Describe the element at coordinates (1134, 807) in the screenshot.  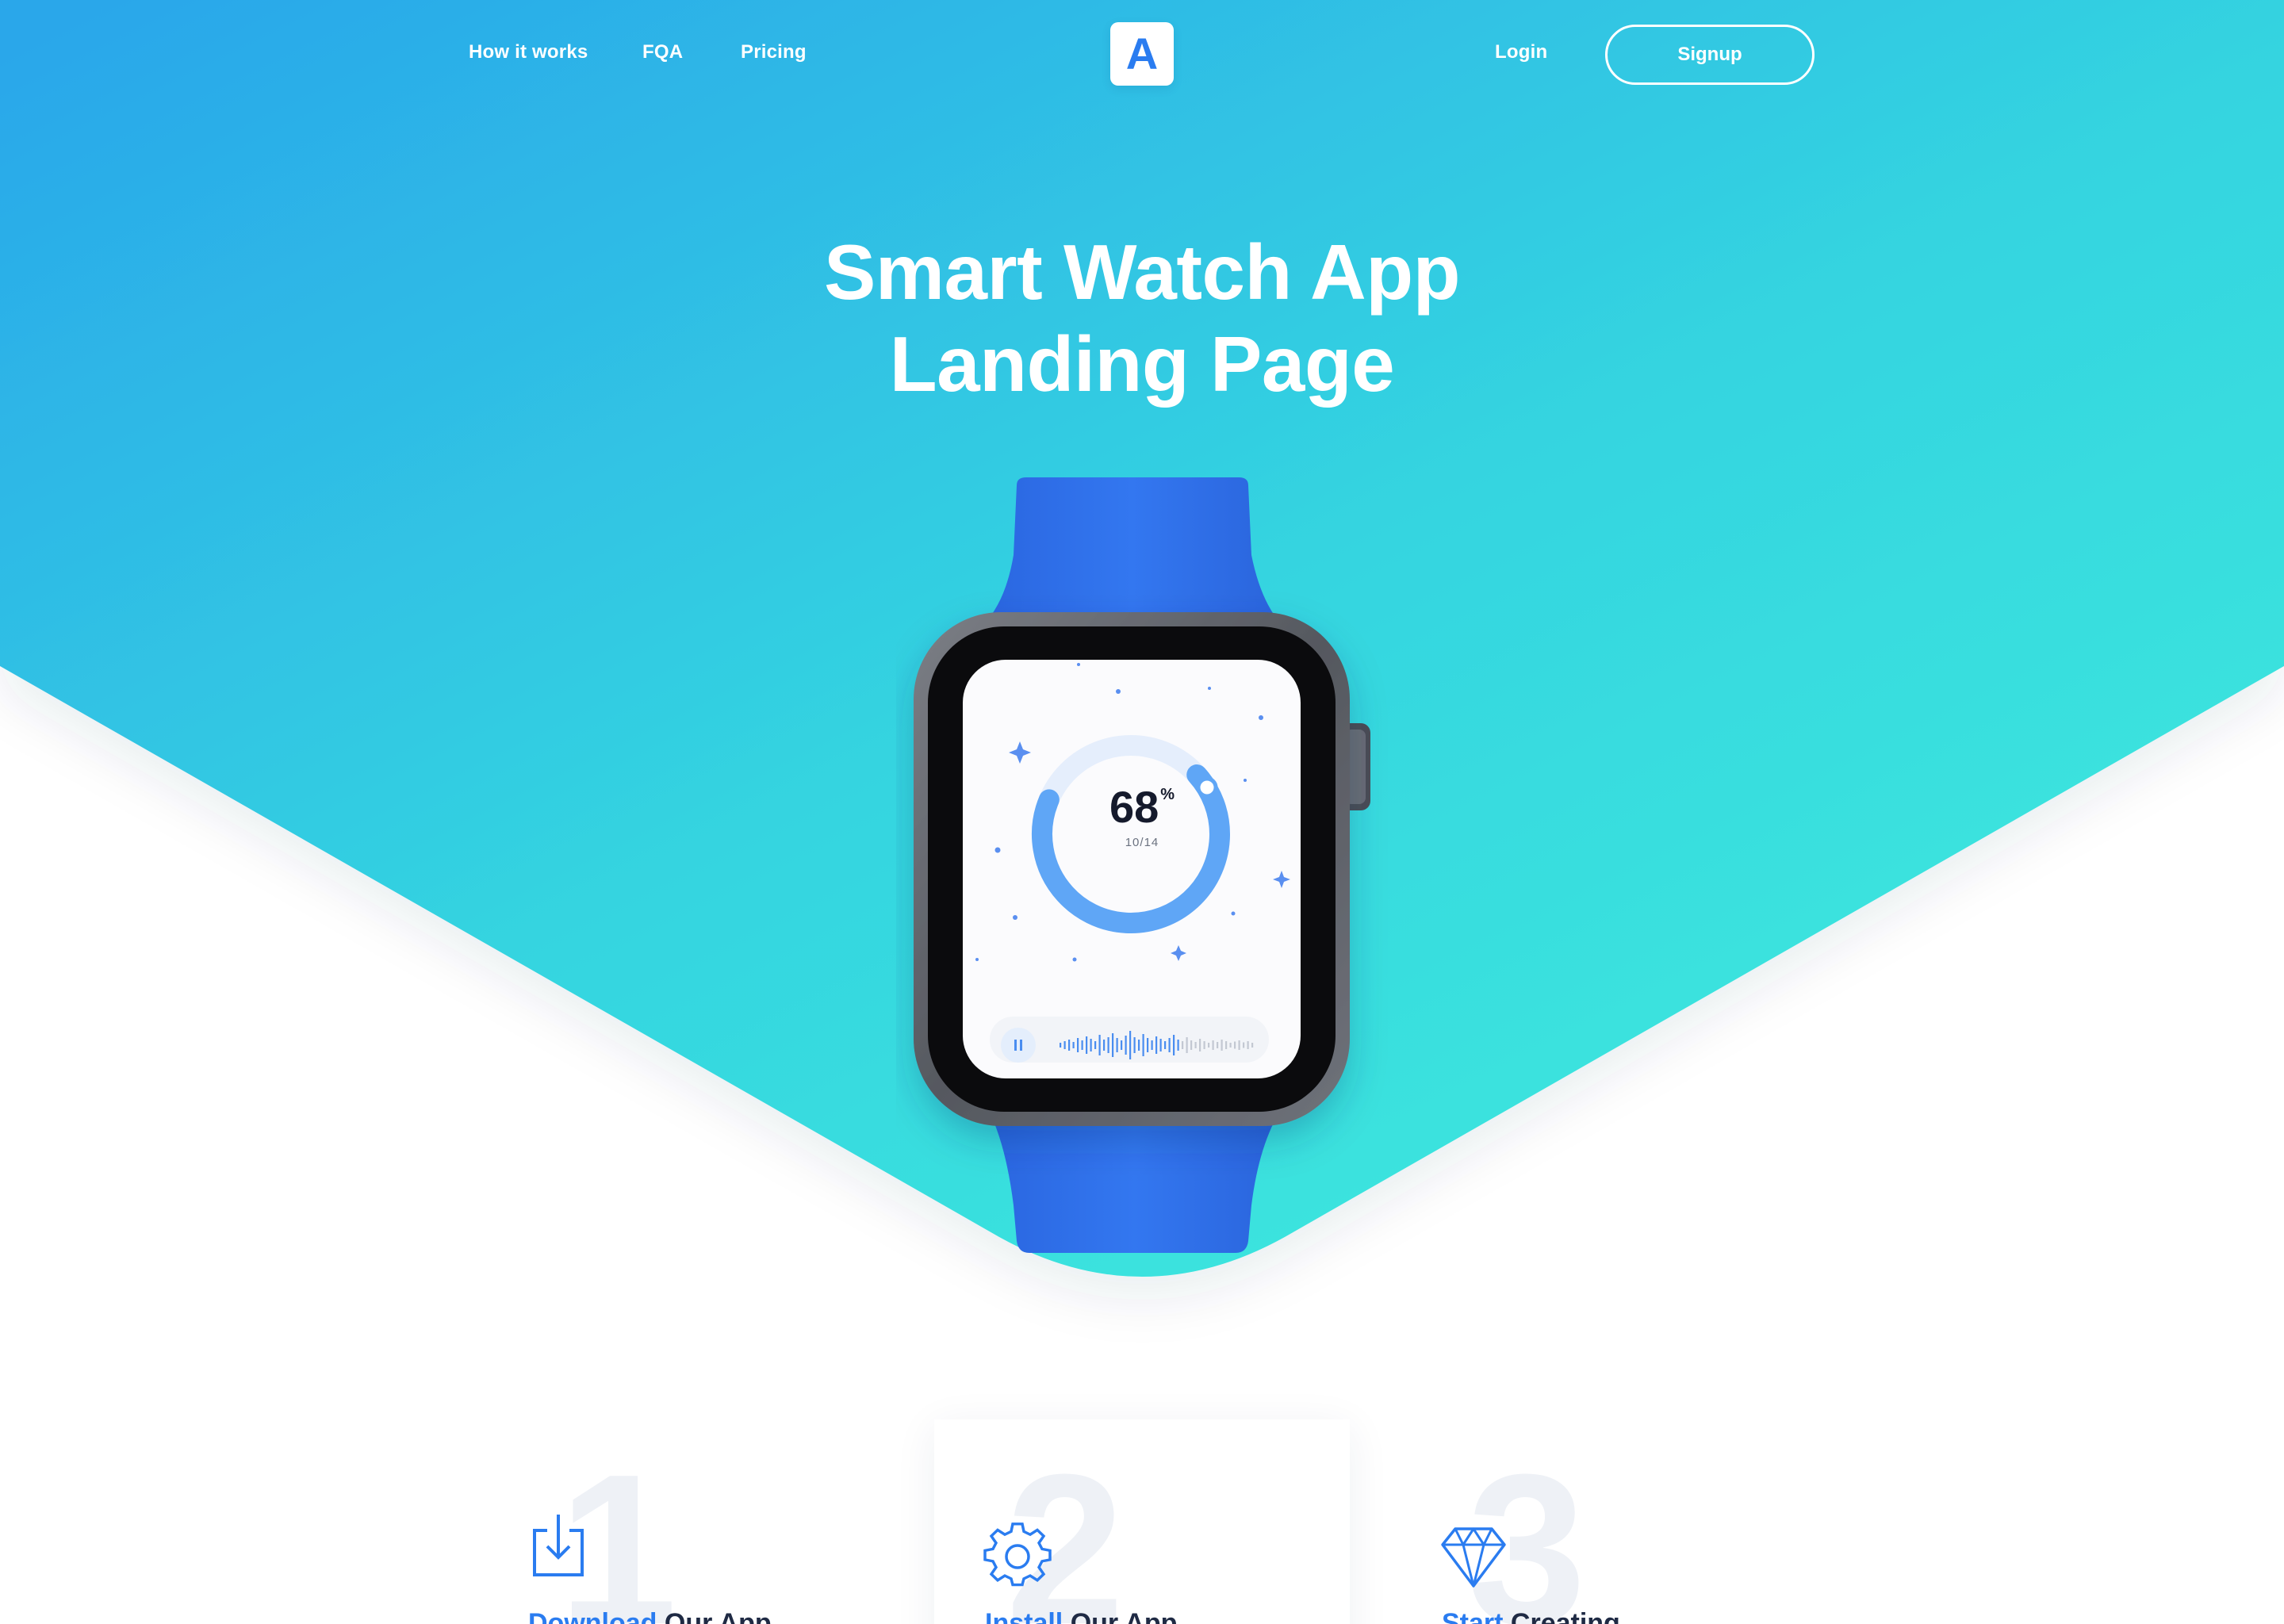
I see `watch-progress-value: 68` at that location.